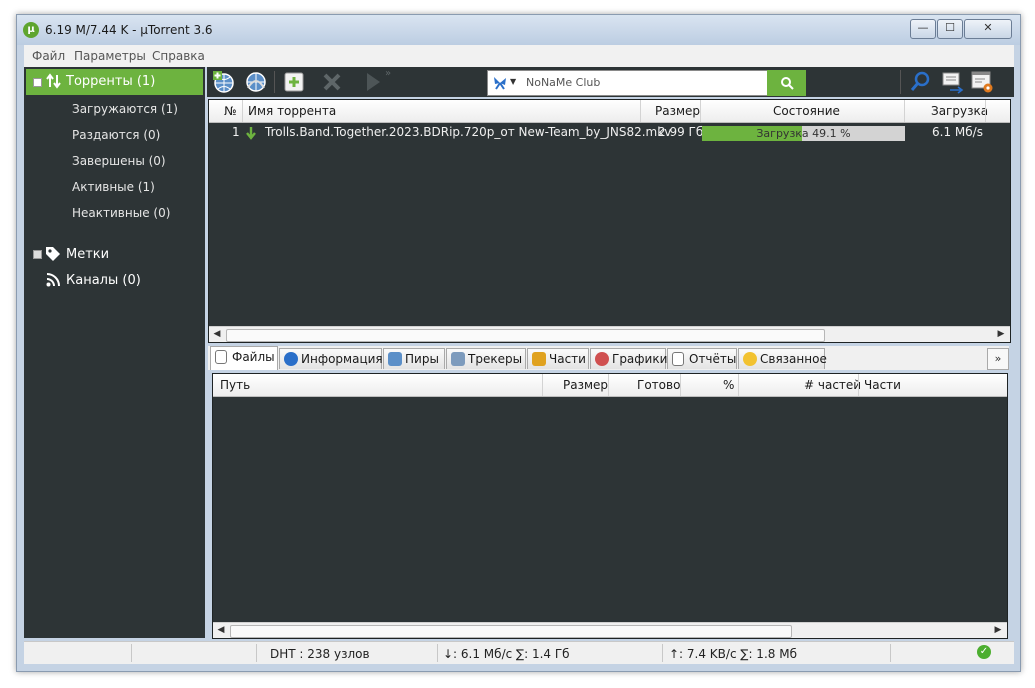 This screenshot has height=688, width=1035. I want to click on search-icon, so click(787, 83).